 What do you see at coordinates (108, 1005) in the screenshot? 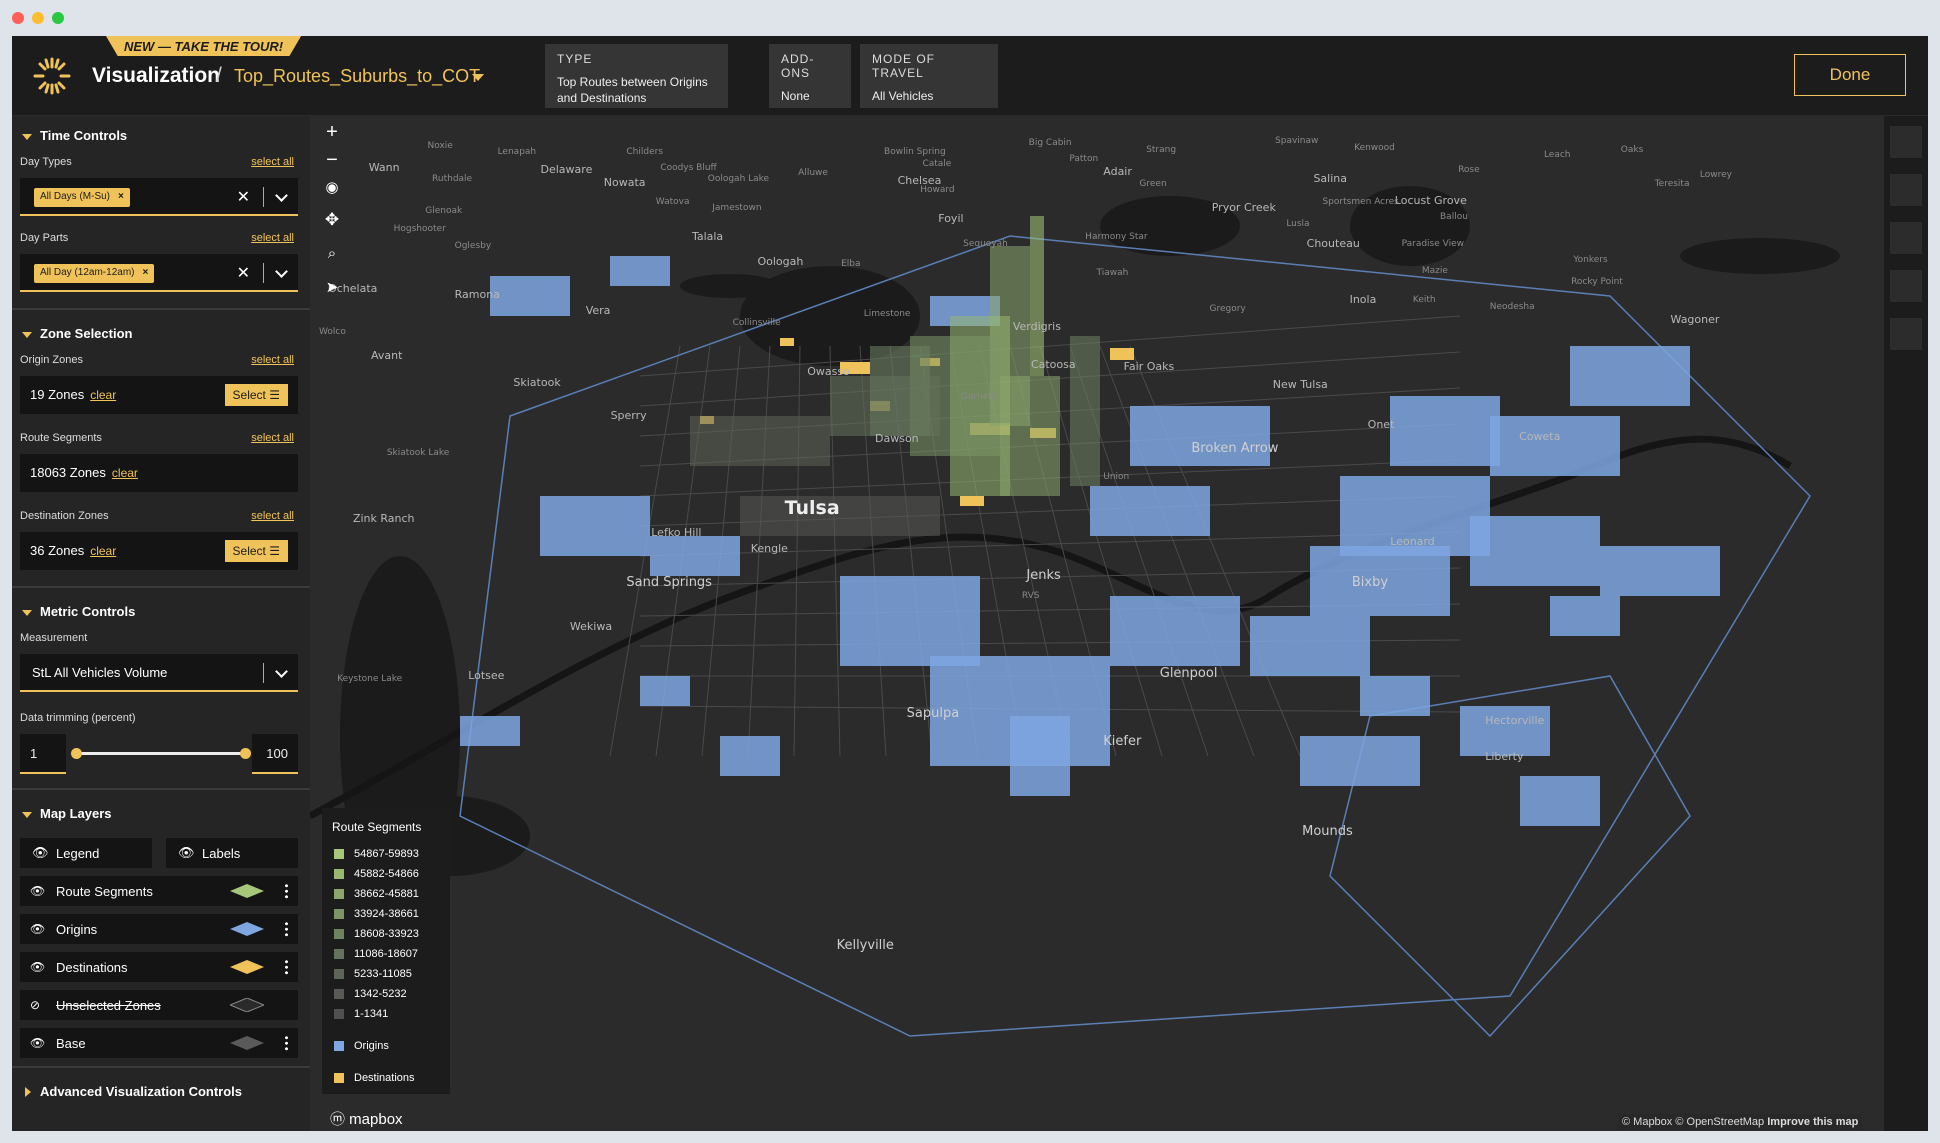
I see `layer-name: Unselected Zones` at bounding box center [108, 1005].